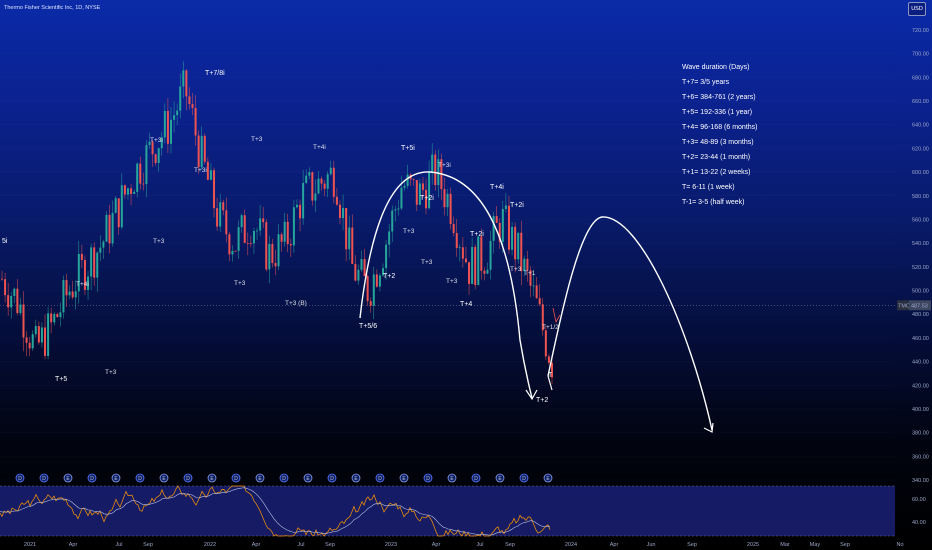 The width and height of the screenshot is (932, 550). What do you see at coordinates (215, 73) in the screenshot?
I see `wave-label: T+7/8i` at bounding box center [215, 73].